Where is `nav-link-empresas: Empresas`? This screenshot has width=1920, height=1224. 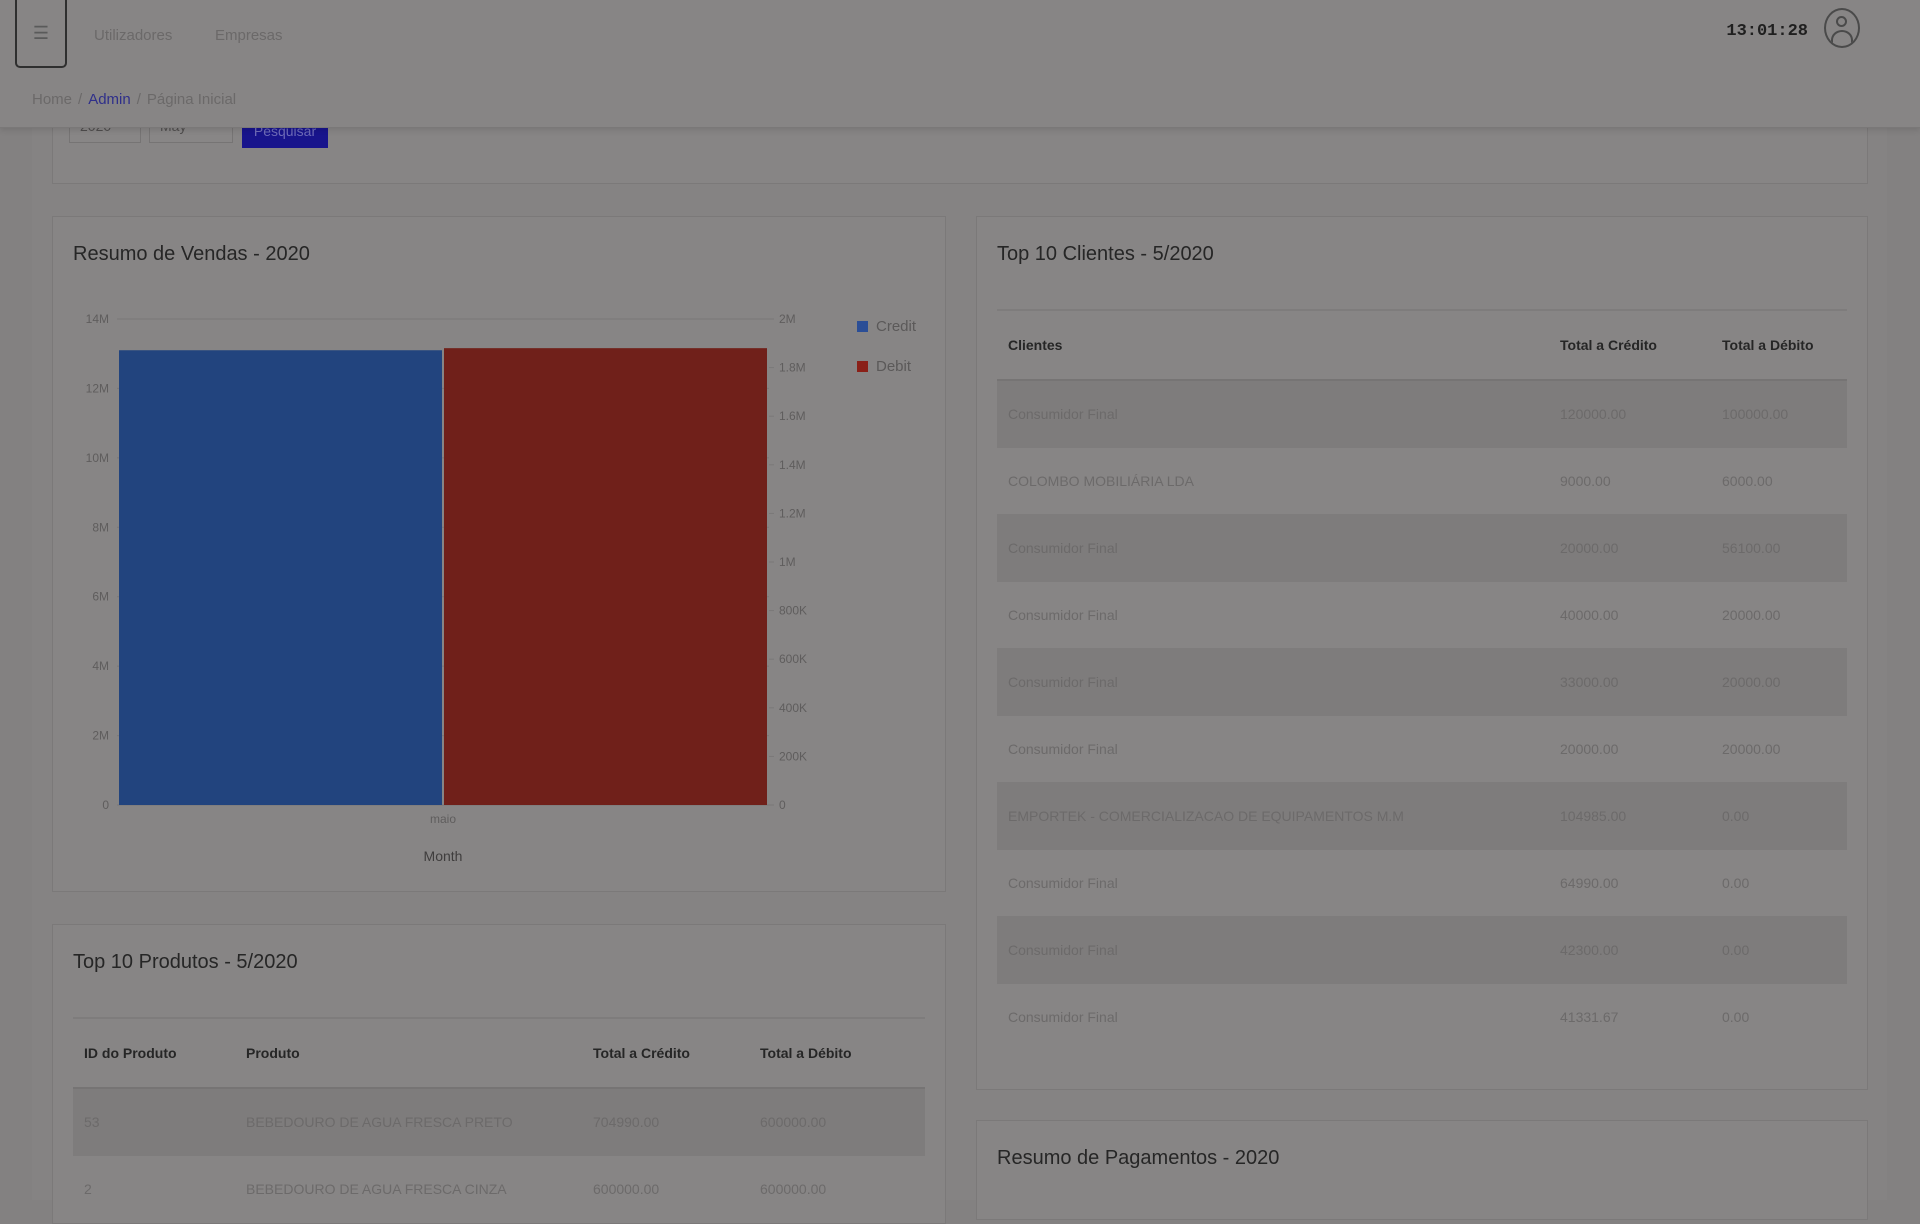 nav-link-empresas: Empresas is located at coordinates (249, 35).